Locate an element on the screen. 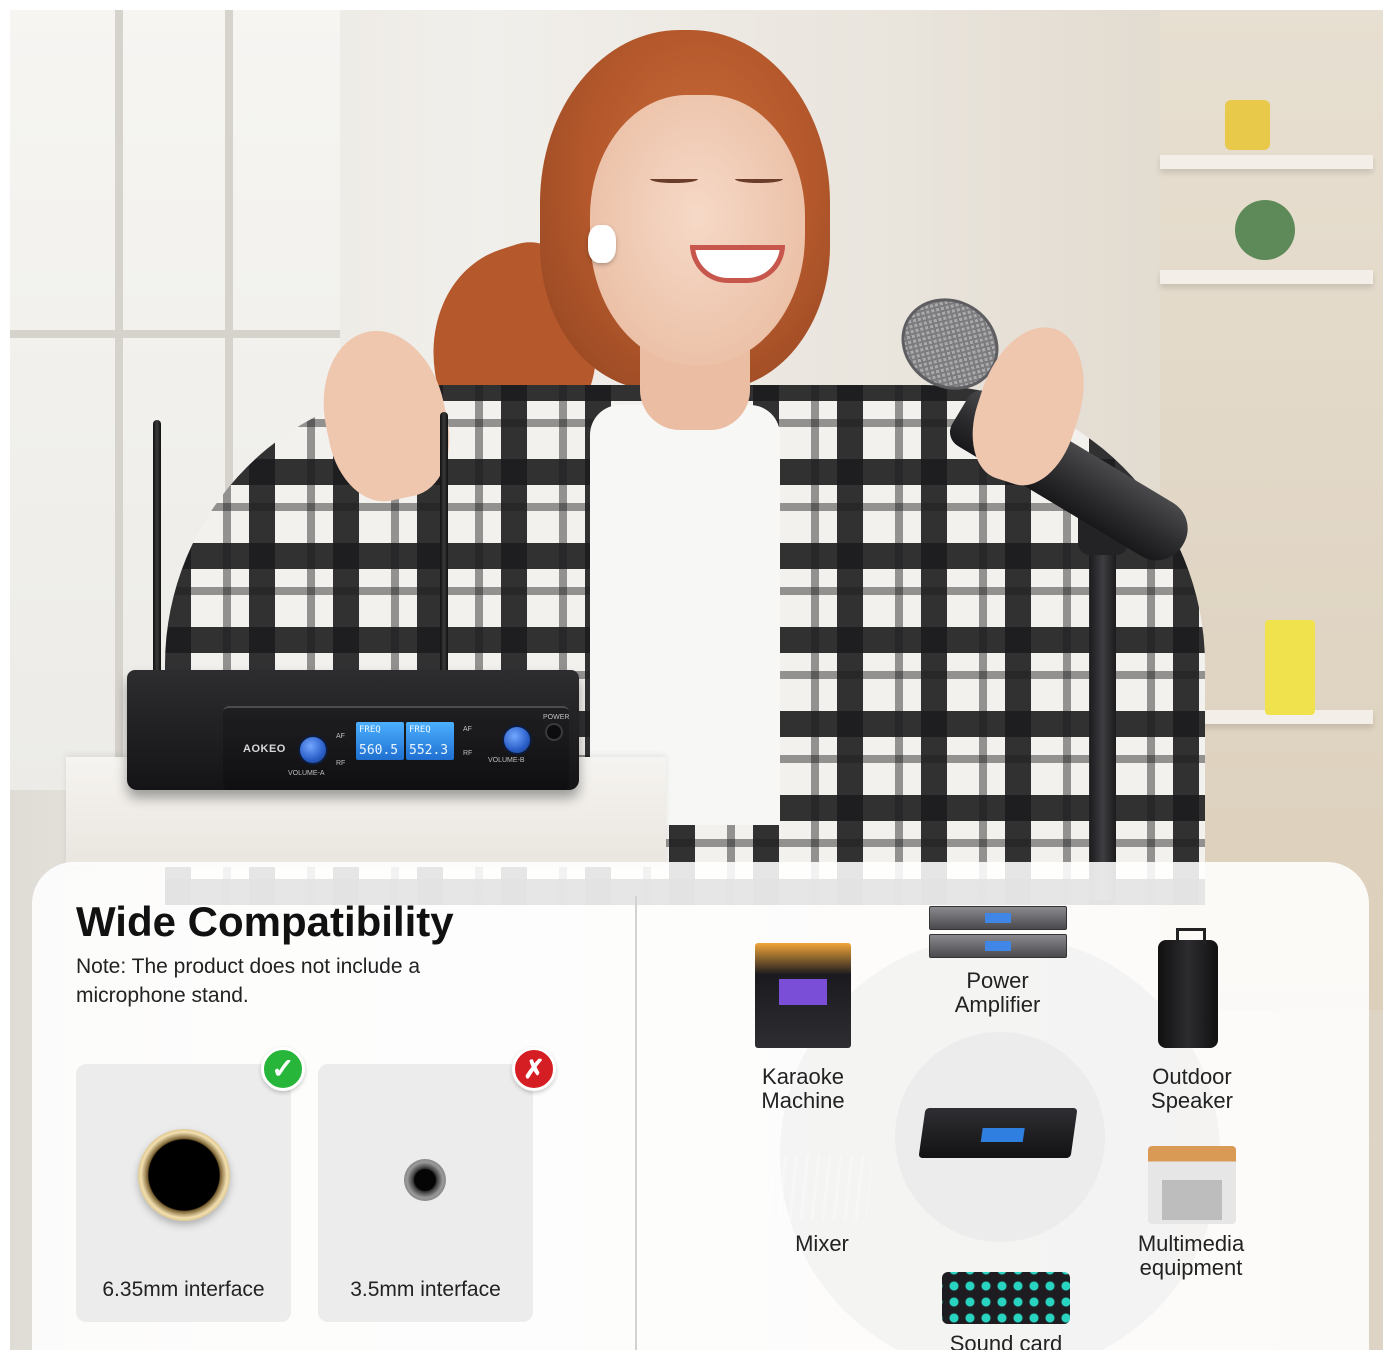  device-label-outdoor-speaker: Outdoor Speaker is located at coordinates (1192, 1088).